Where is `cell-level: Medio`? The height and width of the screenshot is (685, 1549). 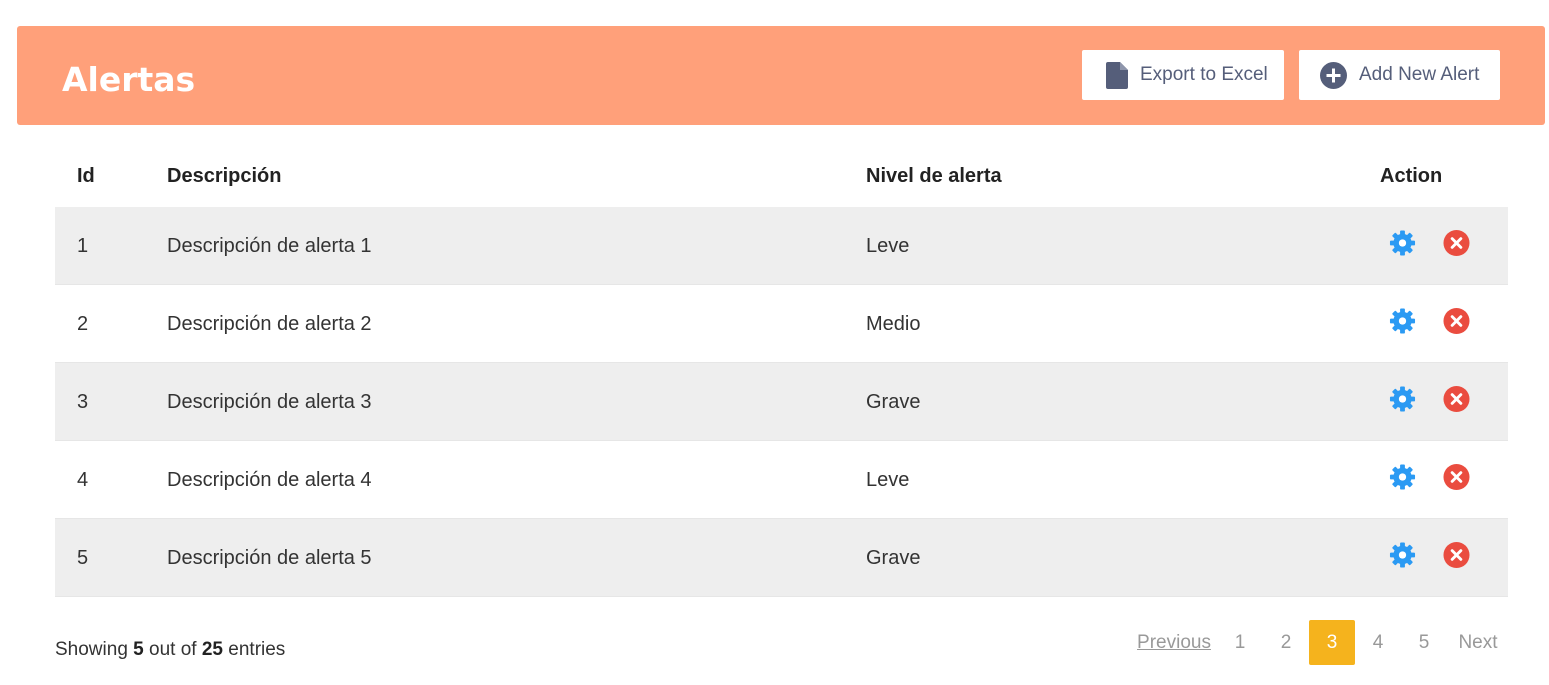 cell-level: Medio is located at coordinates (893, 324).